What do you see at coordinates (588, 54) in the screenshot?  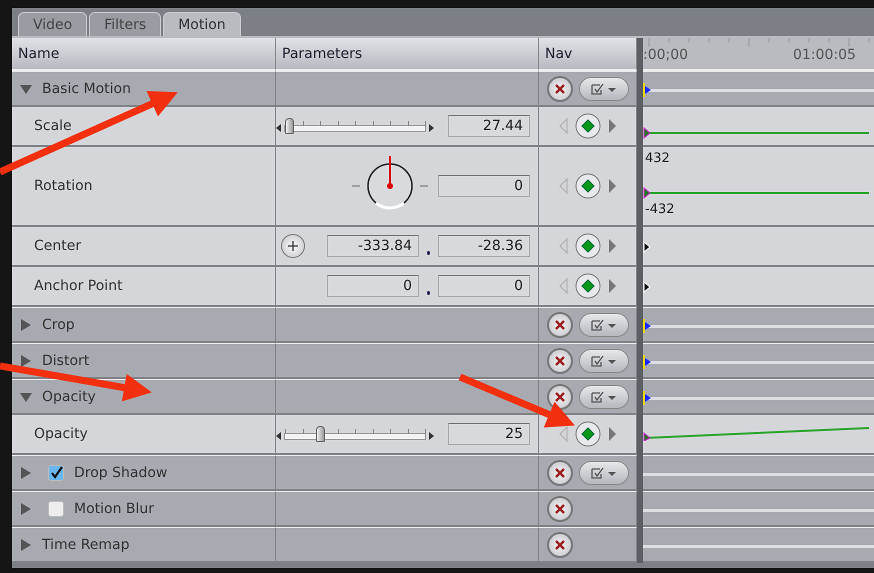 I see `column-header: Nav` at bounding box center [588, 54].